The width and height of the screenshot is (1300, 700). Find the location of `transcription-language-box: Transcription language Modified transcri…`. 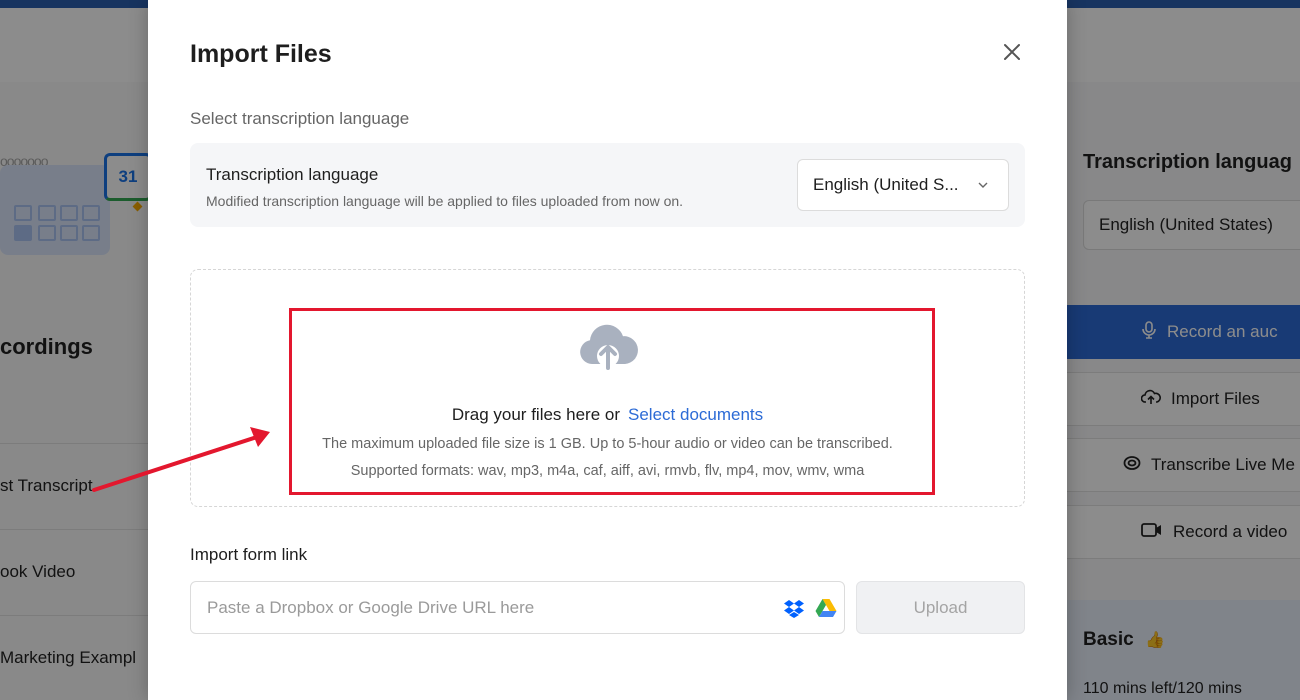

transcription-language-box: Transcription language Modified transcri… is located at coordinates (607, 185).